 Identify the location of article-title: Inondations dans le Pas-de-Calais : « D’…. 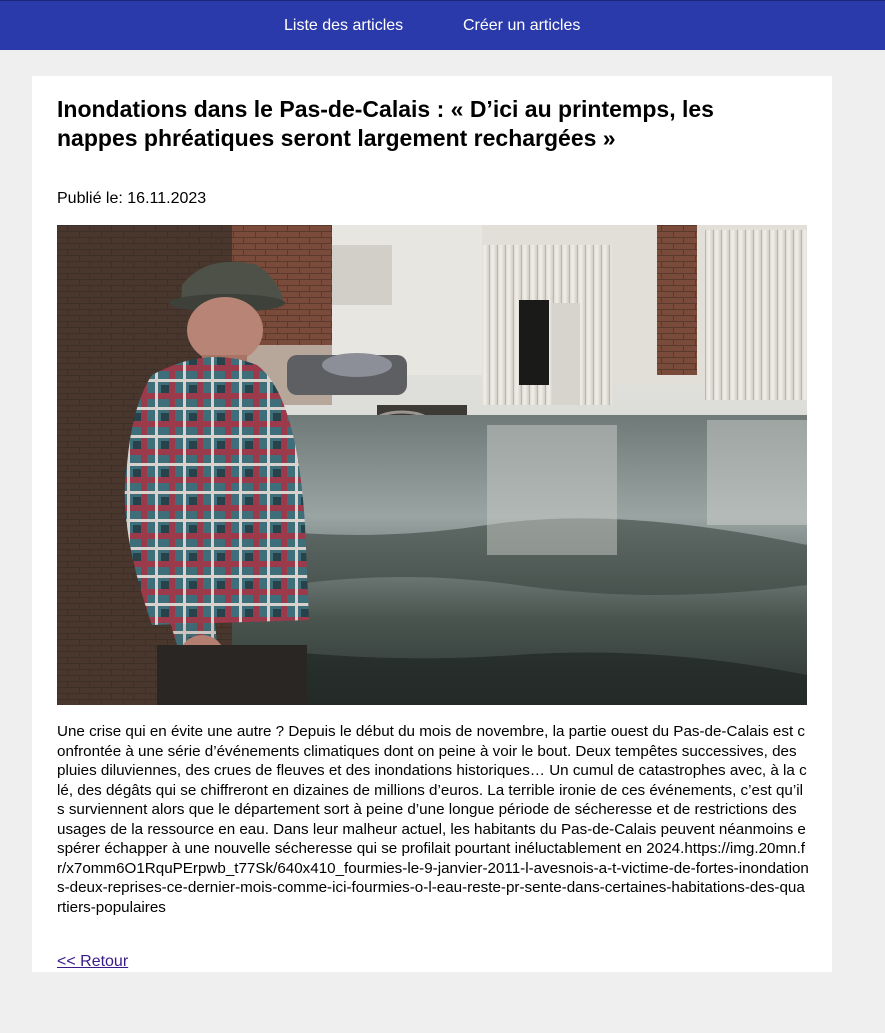
(385, 123).